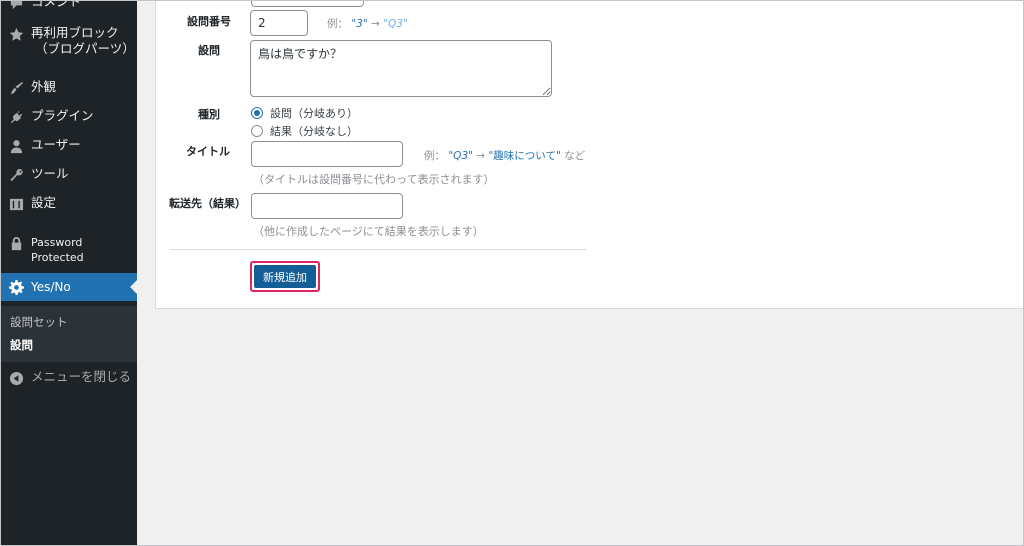  Describe the element at coordinates (21, 345) in the screenshot. I see `submenu-item-questions: 設問` at that location.